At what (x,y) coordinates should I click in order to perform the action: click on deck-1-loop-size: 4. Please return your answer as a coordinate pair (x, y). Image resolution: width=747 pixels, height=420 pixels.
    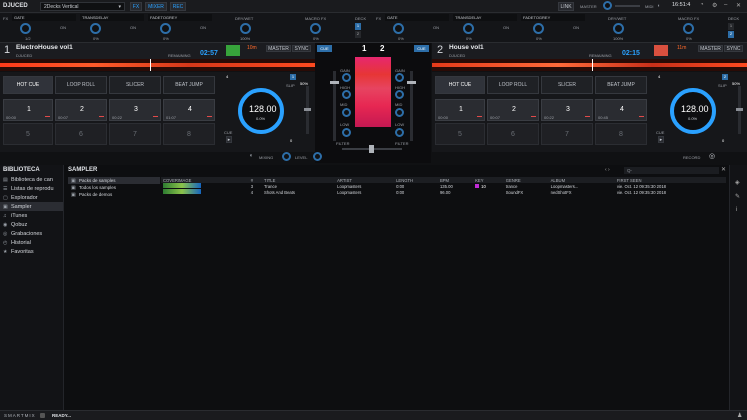
    Looking at the image, I should click on (227, 76).